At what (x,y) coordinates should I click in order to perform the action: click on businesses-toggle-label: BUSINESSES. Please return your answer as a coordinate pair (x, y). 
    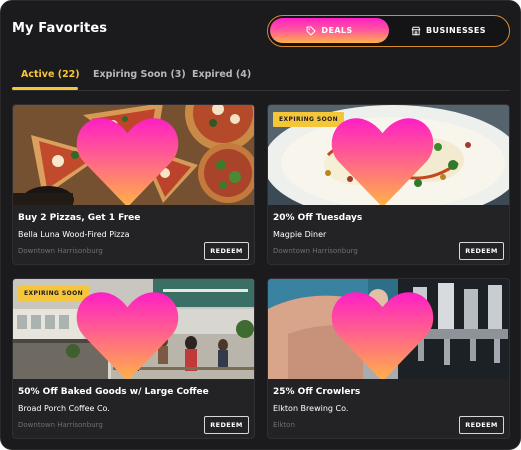
    Looking at the image, I should click on (456, 30).